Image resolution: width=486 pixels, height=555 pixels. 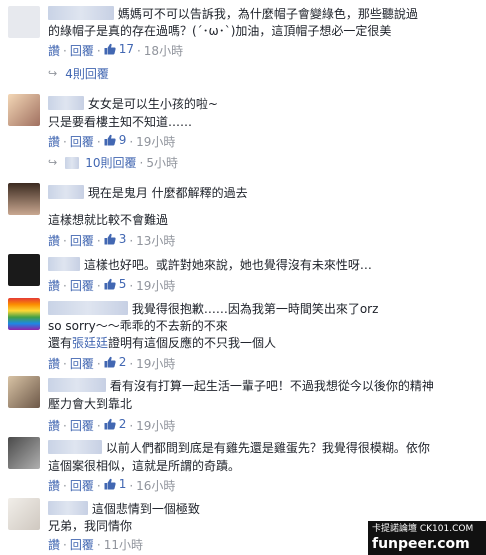 I want to click on comment-actions: 讚 · 回覆 · 5 · 19小時, so click(x=112, y=284).